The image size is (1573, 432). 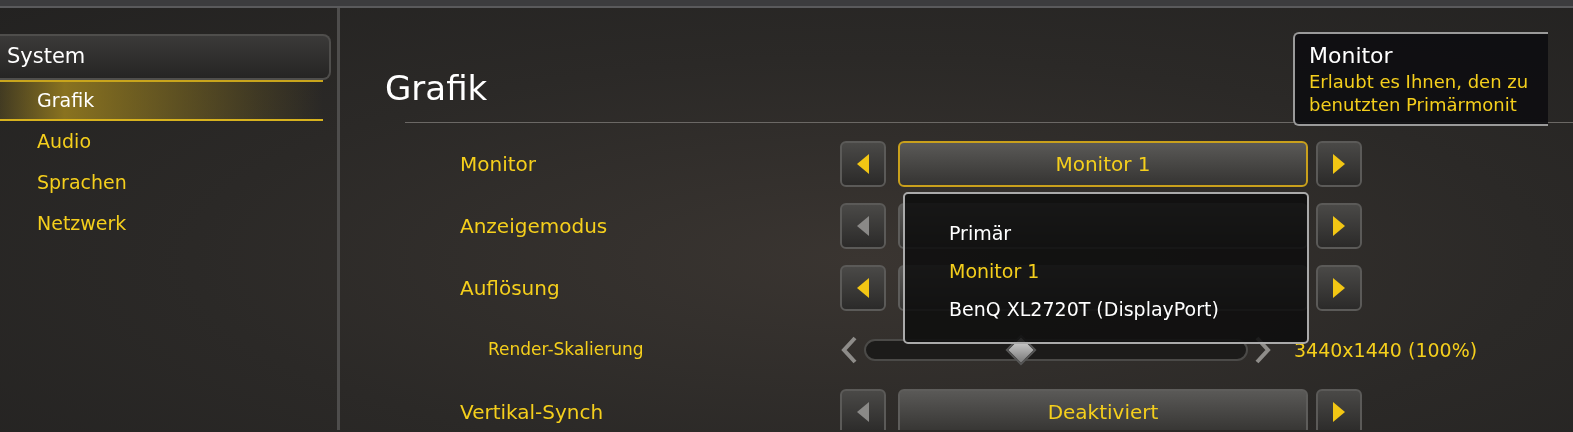 What do you see at coordinates (1419, 81) in the screenshot?
I see `tooltip-text: Erlaubt es Ihnen, den zu` at bounding box center [1419, 81].